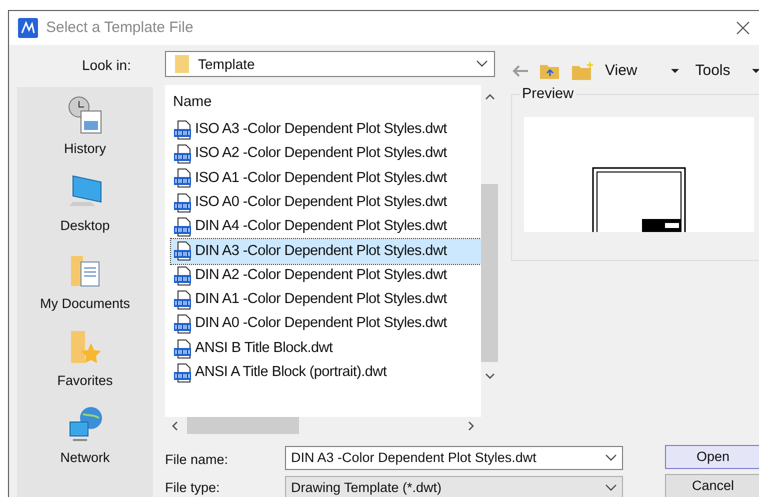 This screenshot has height=497, width=759. What do you see at coordinates (743, 28) in the screenshot?
I see `close-icon` at bounding box center [743, 28].